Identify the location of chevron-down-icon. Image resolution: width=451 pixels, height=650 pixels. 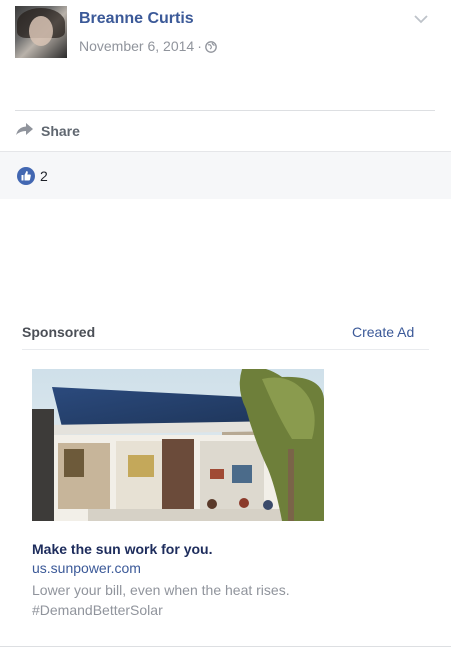
(421, 21).